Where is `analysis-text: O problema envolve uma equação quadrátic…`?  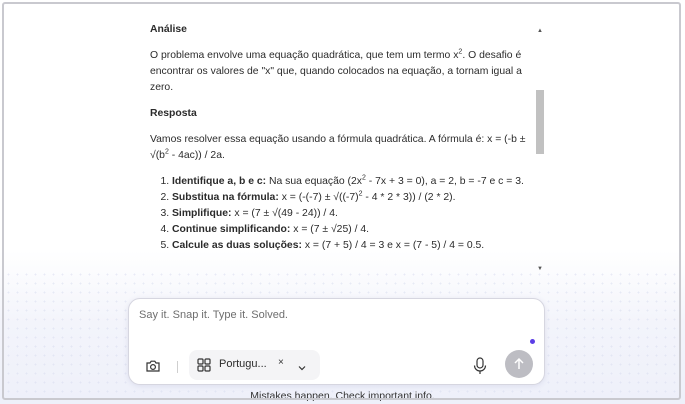 analysis-text: O problema envolve uma equação quadrátic… is located at coordinates (336, 70).